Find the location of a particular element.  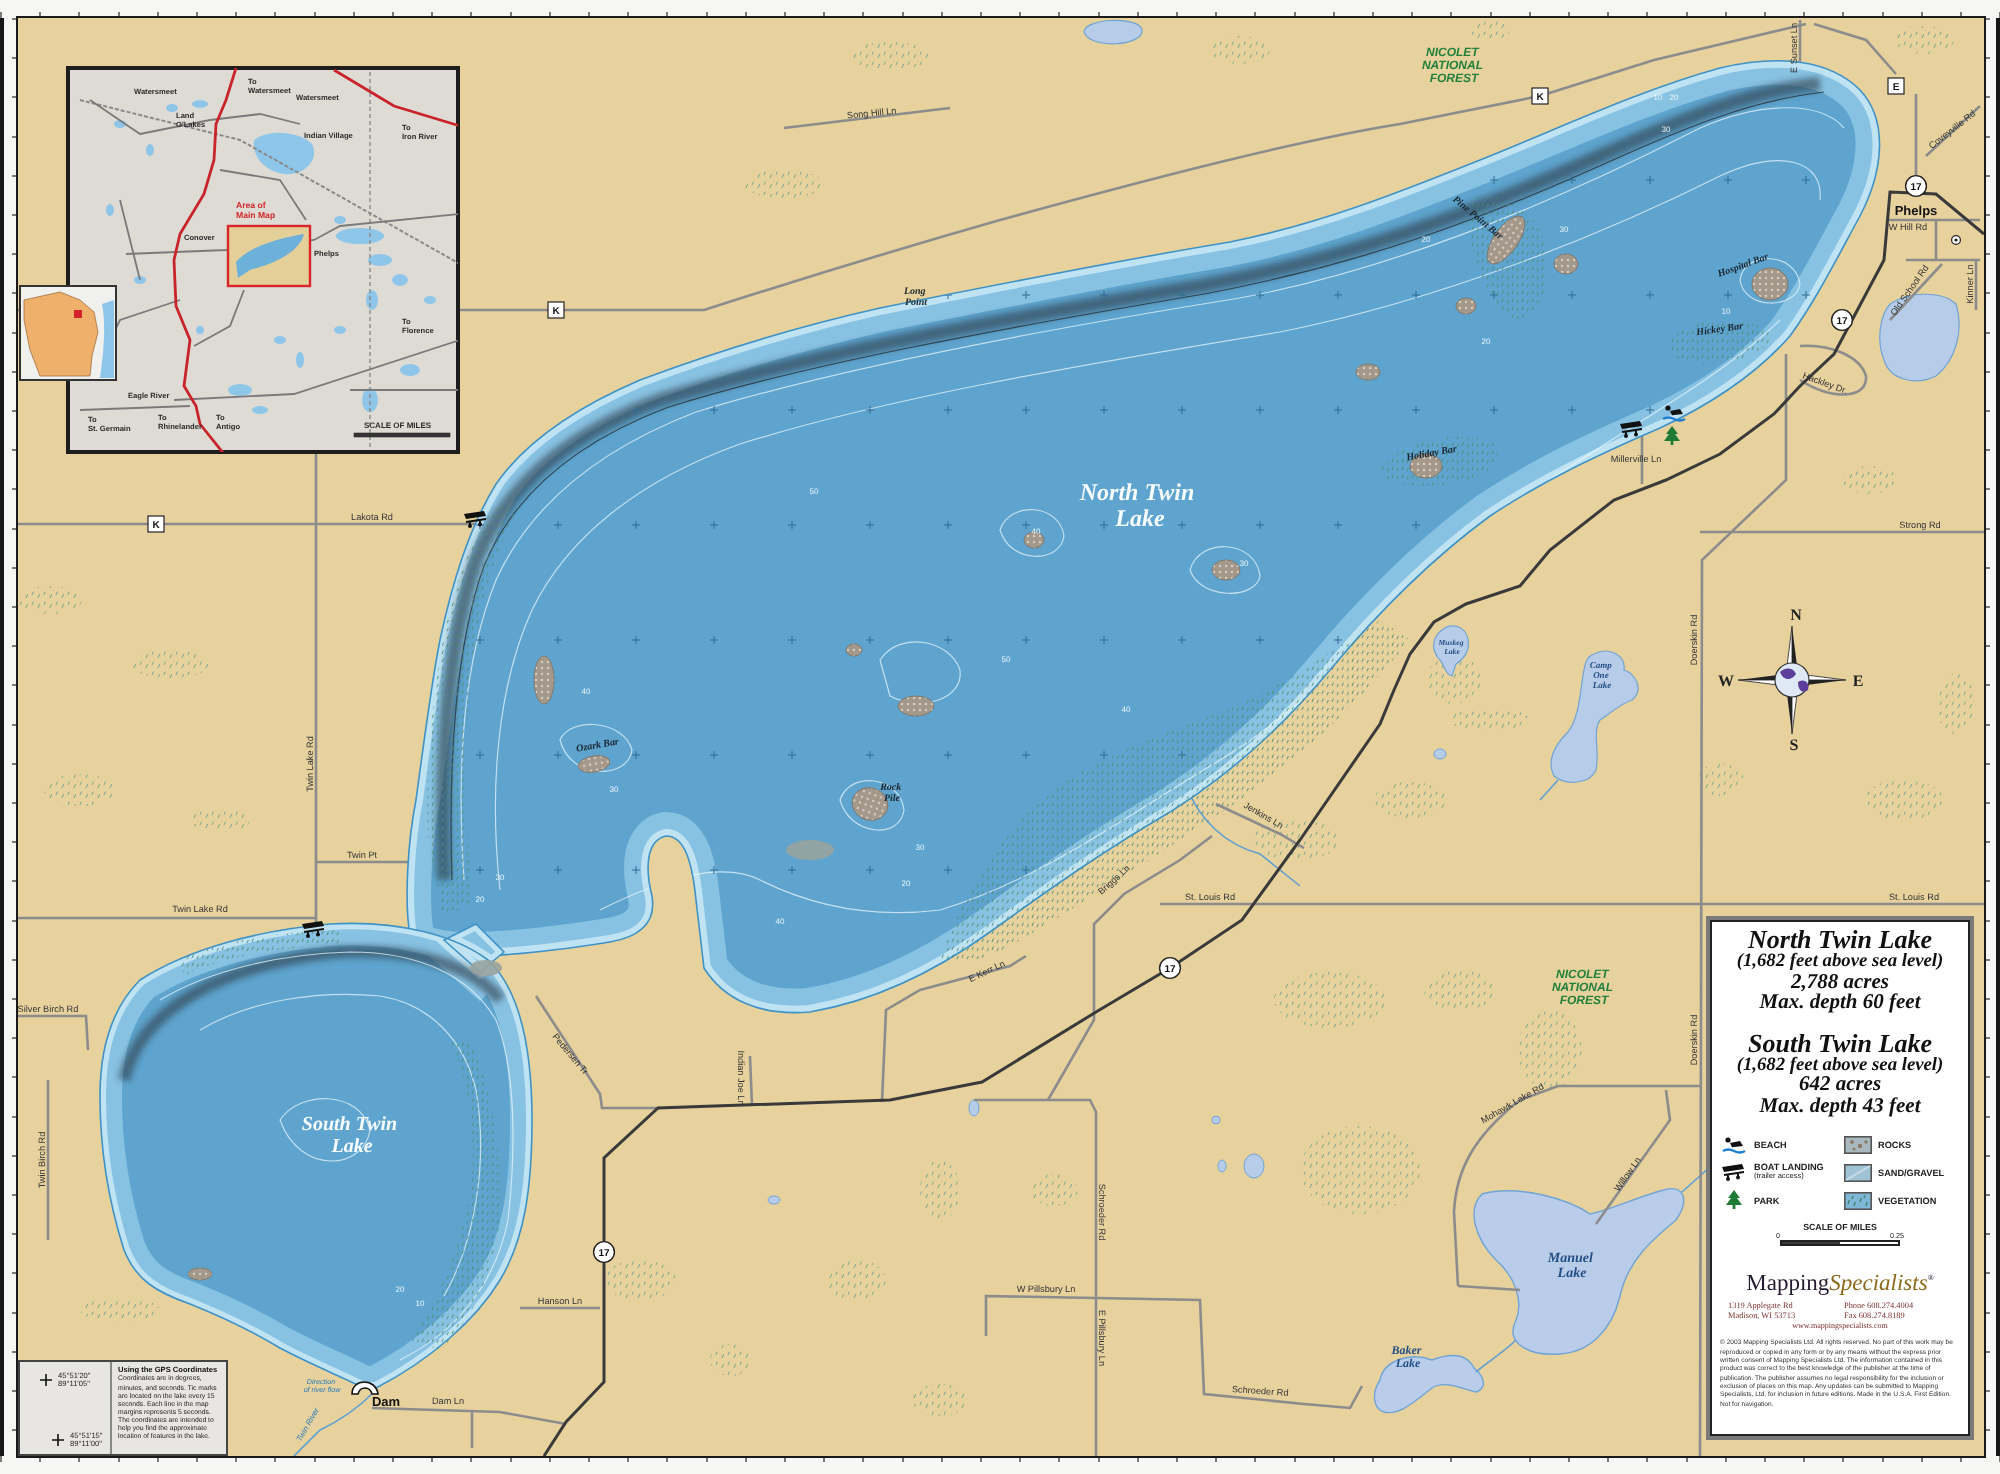

vegetation-swatch-icon is located at coordinates (1858, 1200).